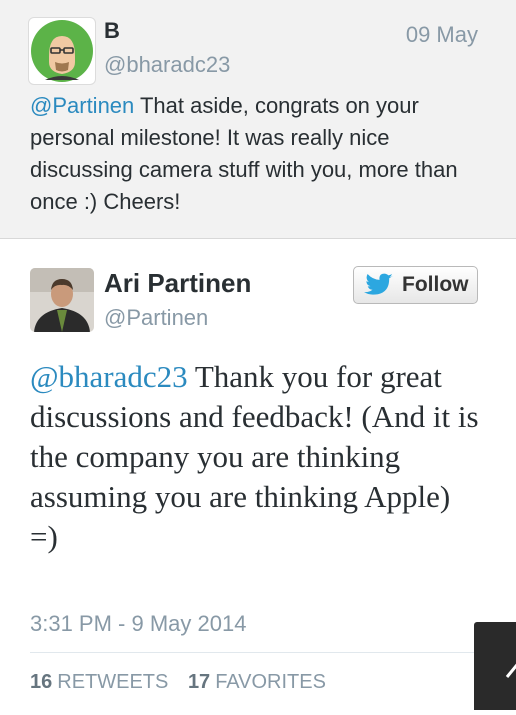 This screenshot has height=715, width=516. What do you see at coordinates (441, 34) in the screenshot?
I see `tweet-date: 09 May` at bounding box center [441, 34].